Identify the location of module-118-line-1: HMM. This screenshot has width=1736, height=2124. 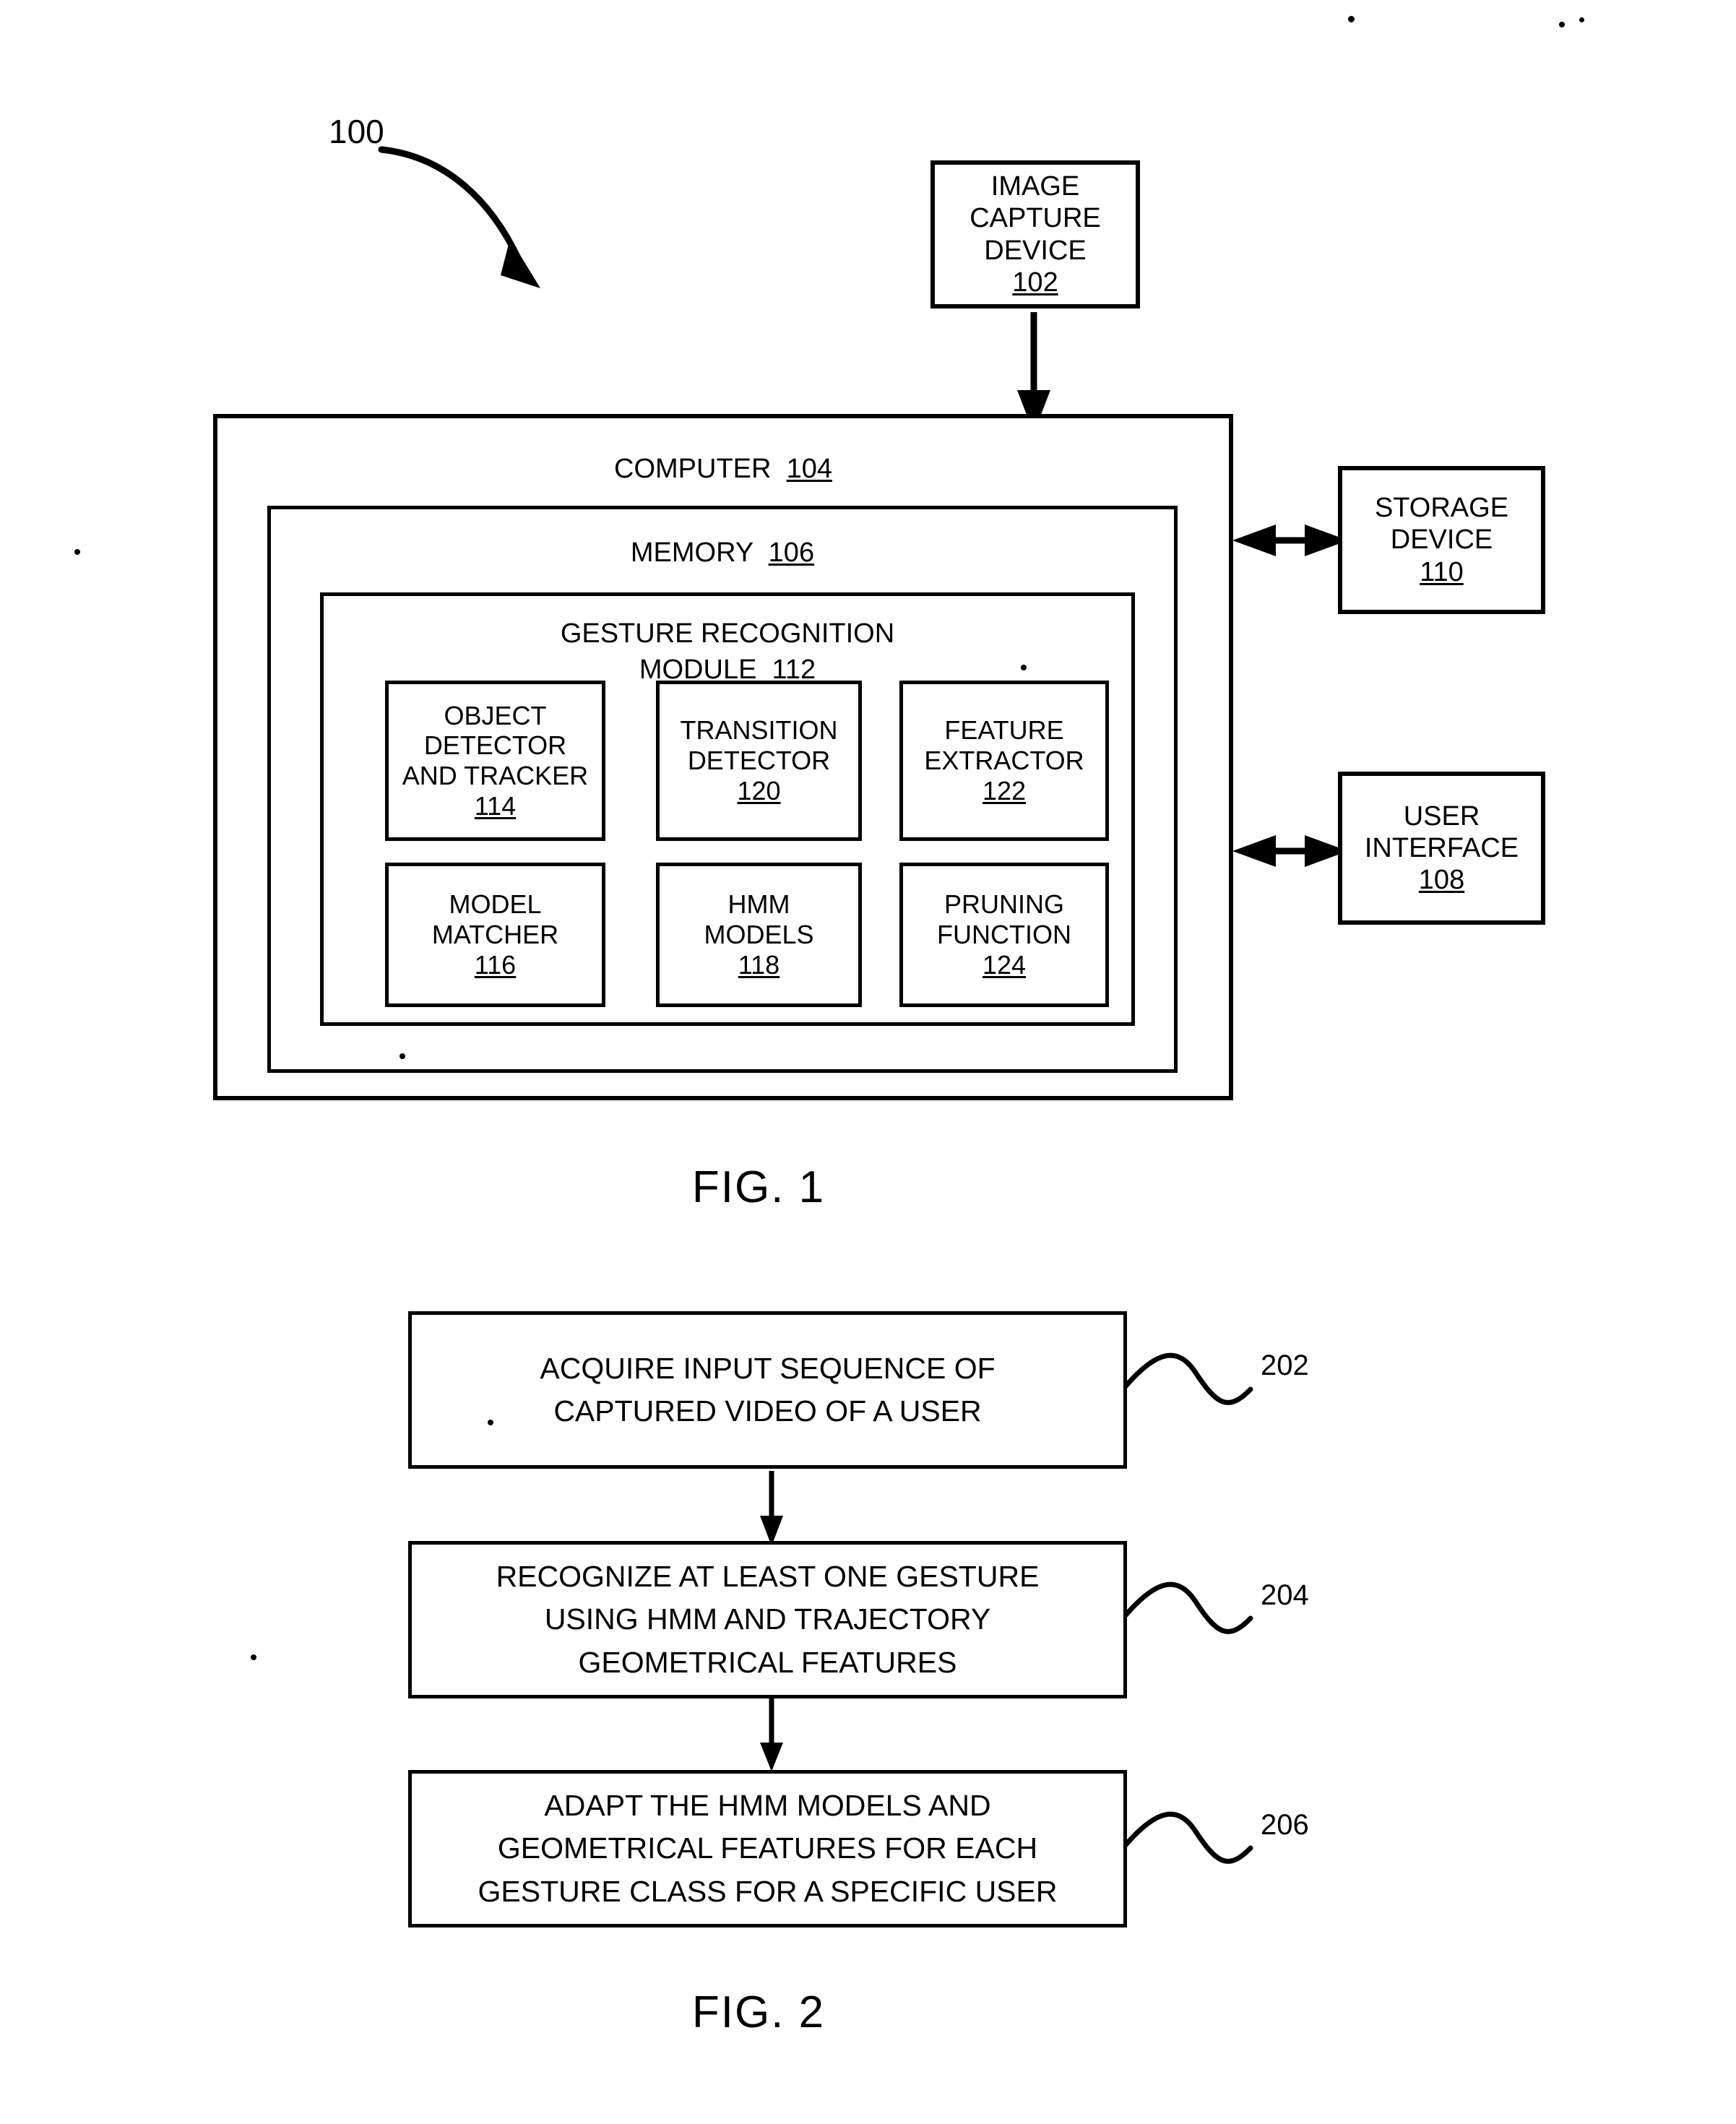
(758, 904).